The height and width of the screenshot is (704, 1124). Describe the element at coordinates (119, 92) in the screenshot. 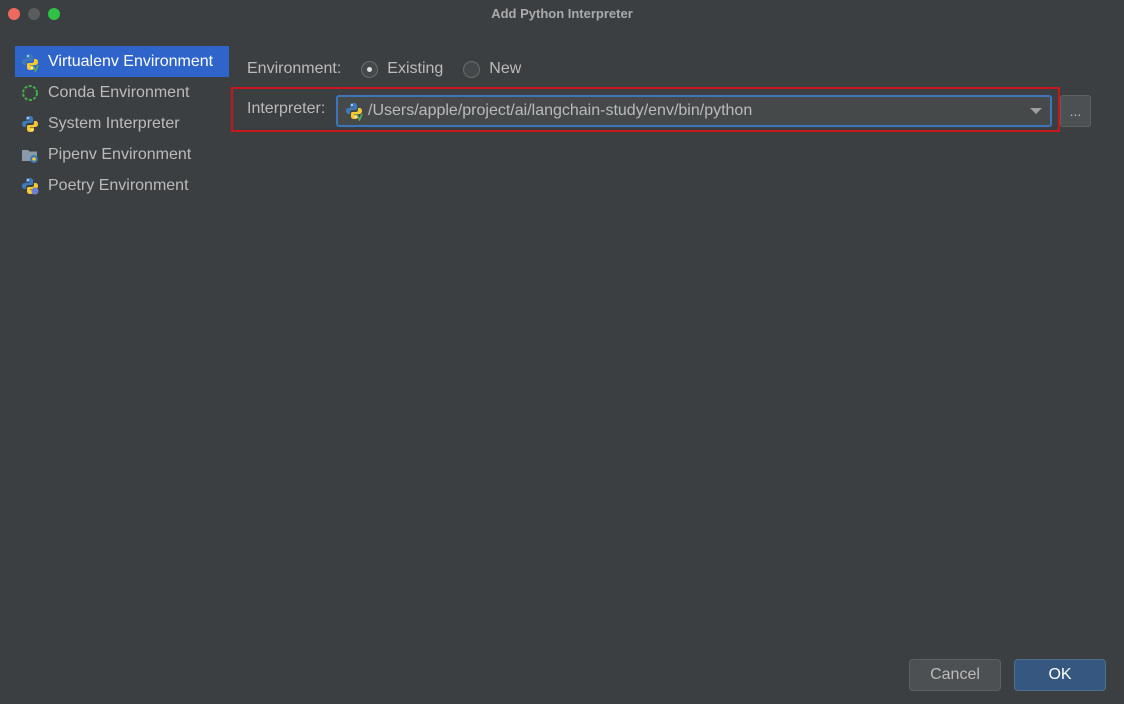

I see `sidebar-item-label: Conda Environment` at that location.